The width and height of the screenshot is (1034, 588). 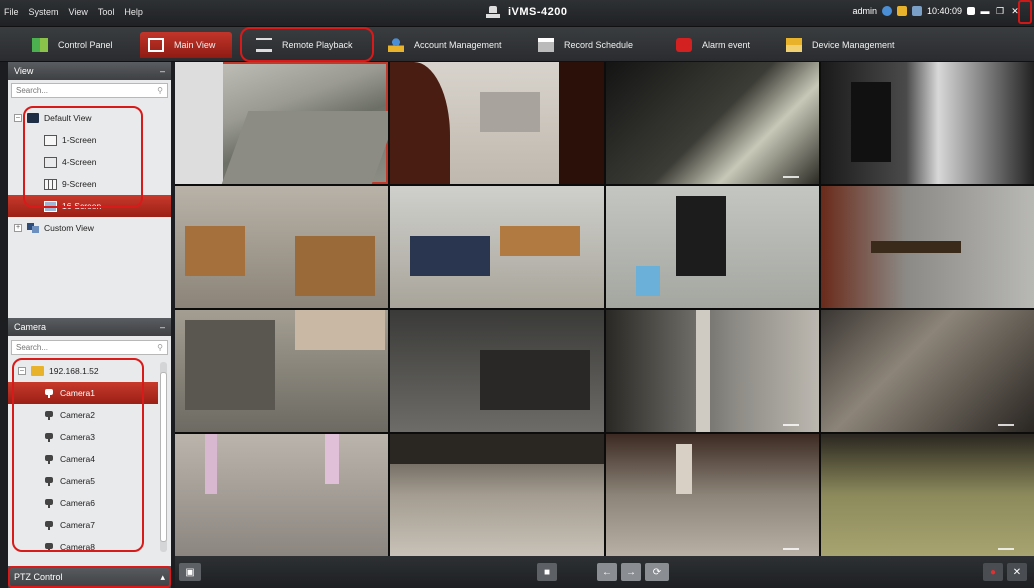 What do you see at coordinates (304, 45) in the screenshot?
I see `tab-remote-playback: Remote Playback` at bounding box center [304, 45].